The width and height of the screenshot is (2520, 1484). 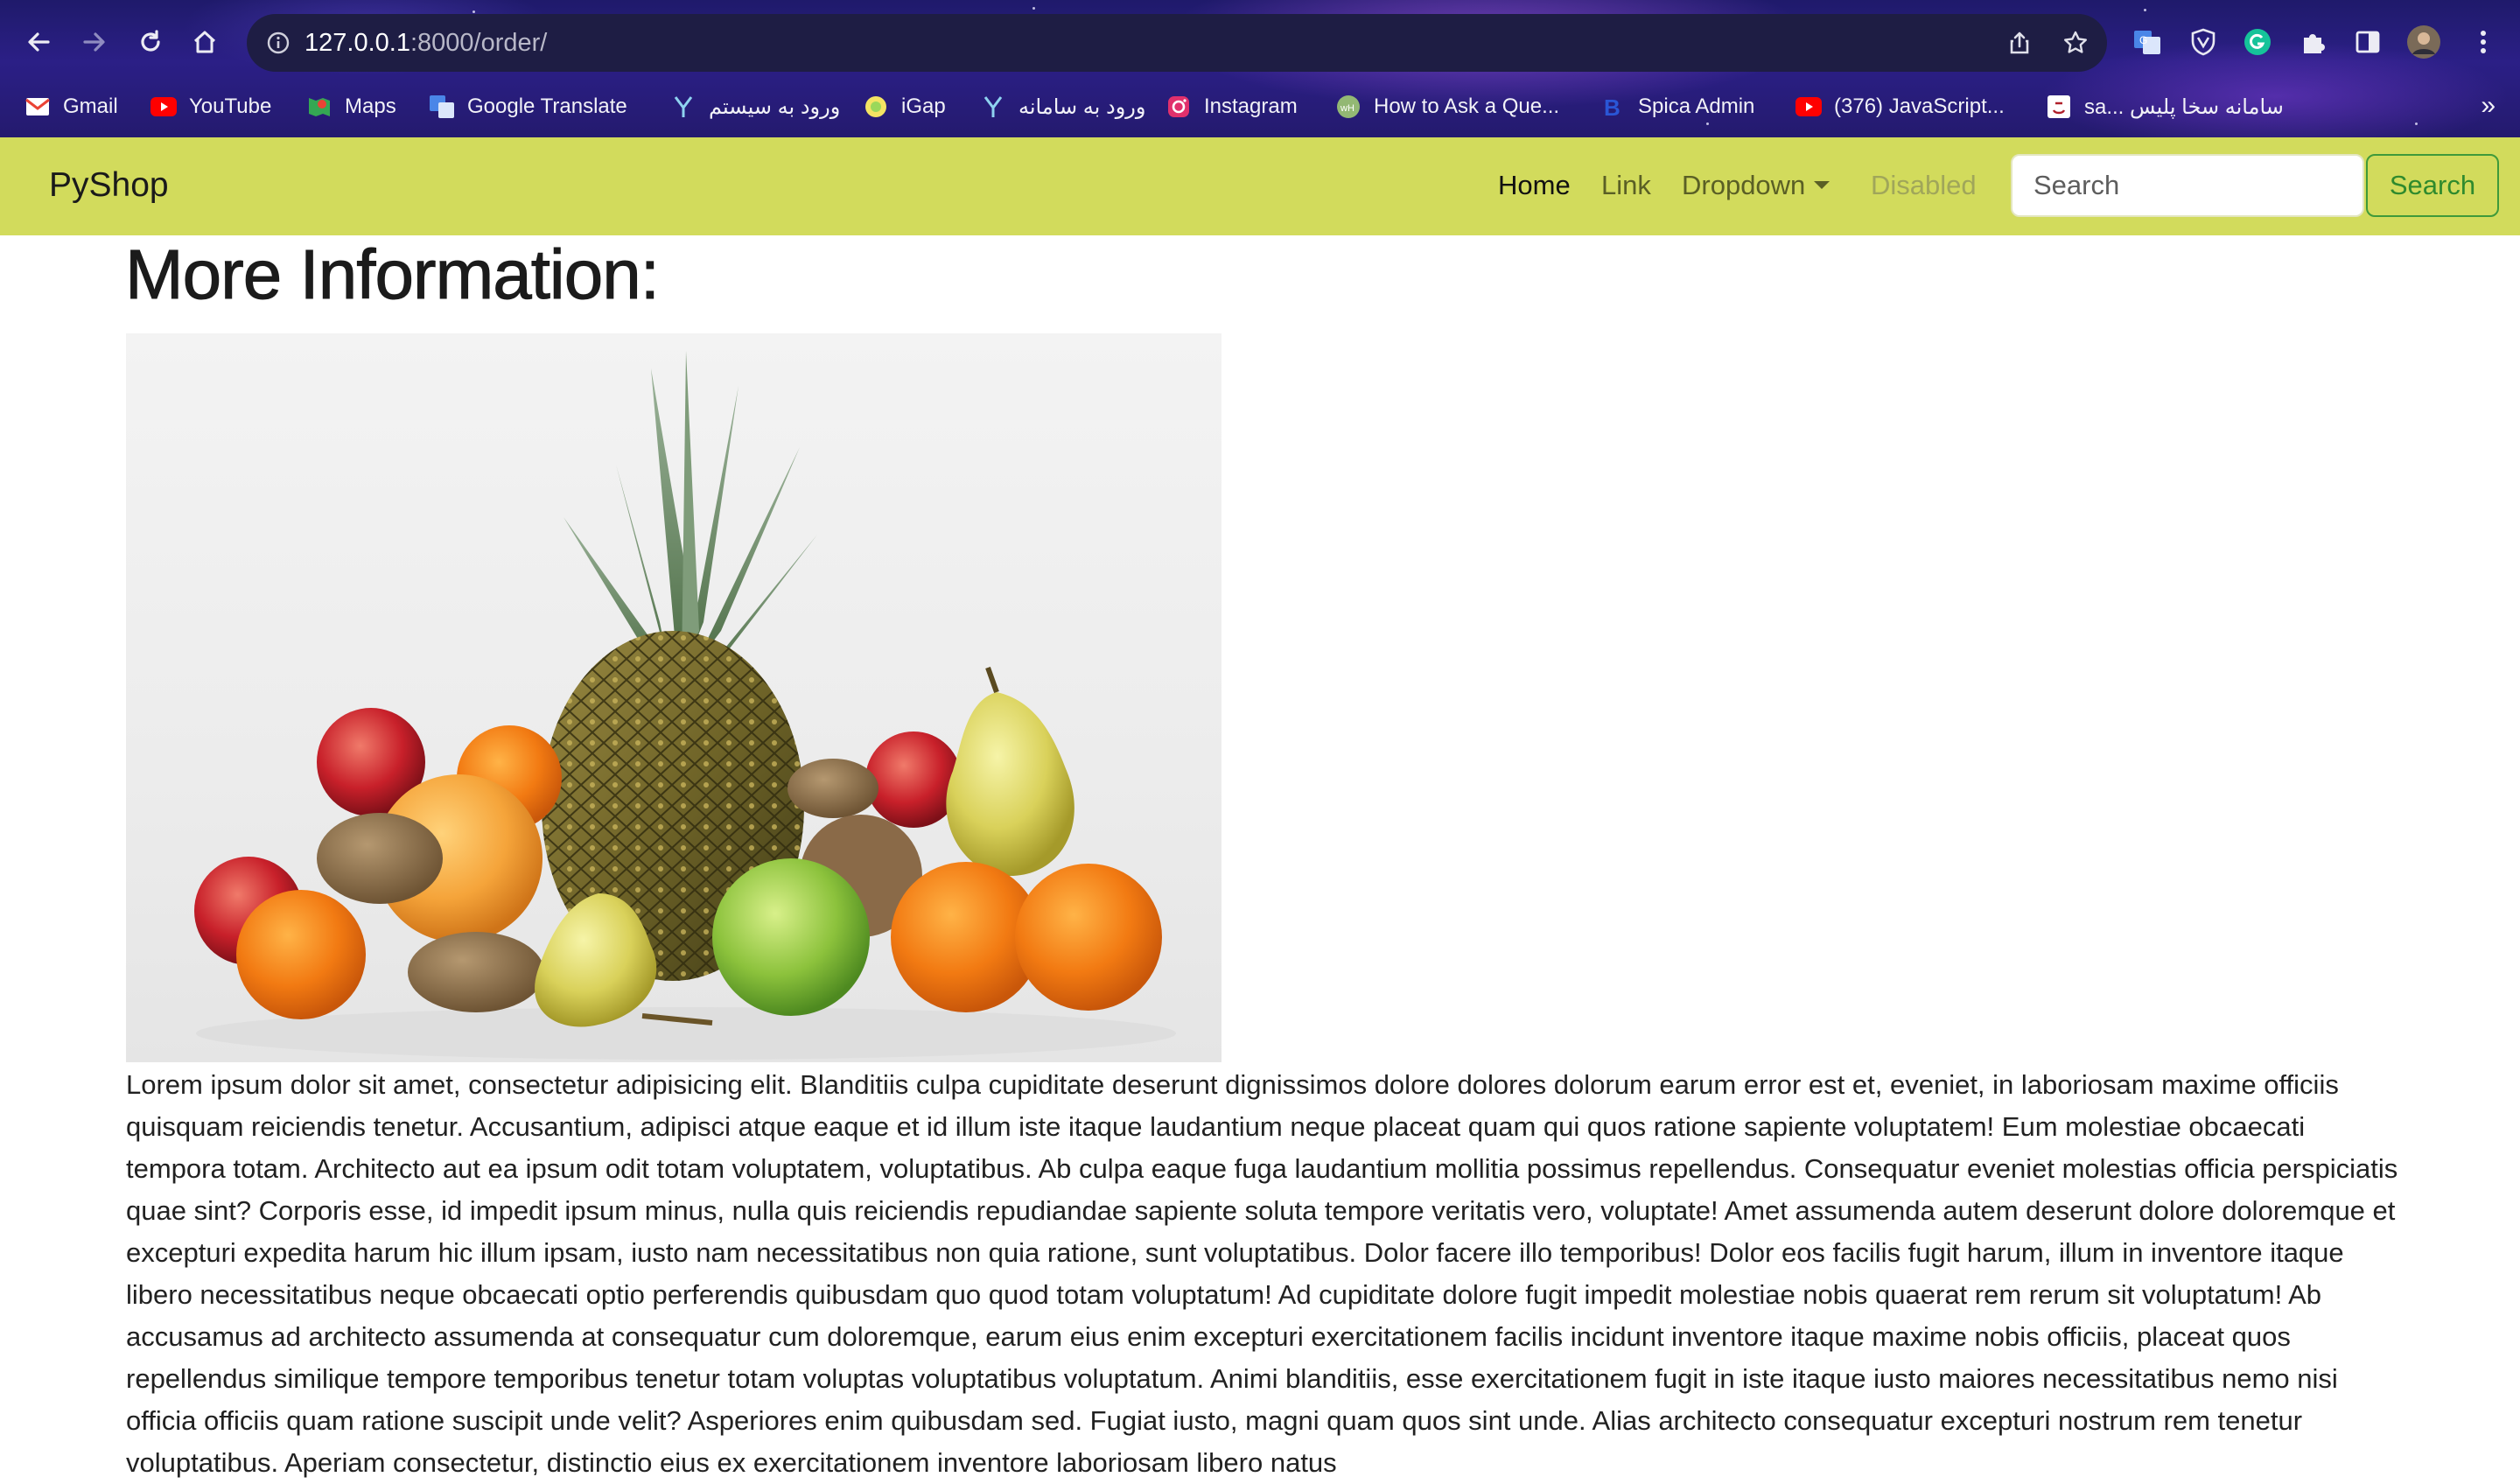 What do you see at coordinates (993, 107) in the screenshot?
I see `portal-login-icon` at bounding box center [993, 107].